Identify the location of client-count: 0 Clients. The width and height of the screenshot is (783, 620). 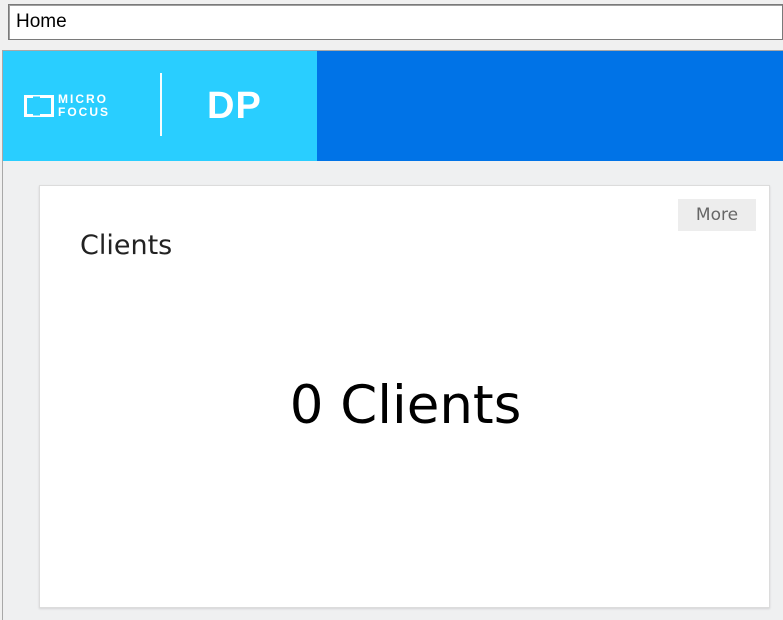
(405, 405).